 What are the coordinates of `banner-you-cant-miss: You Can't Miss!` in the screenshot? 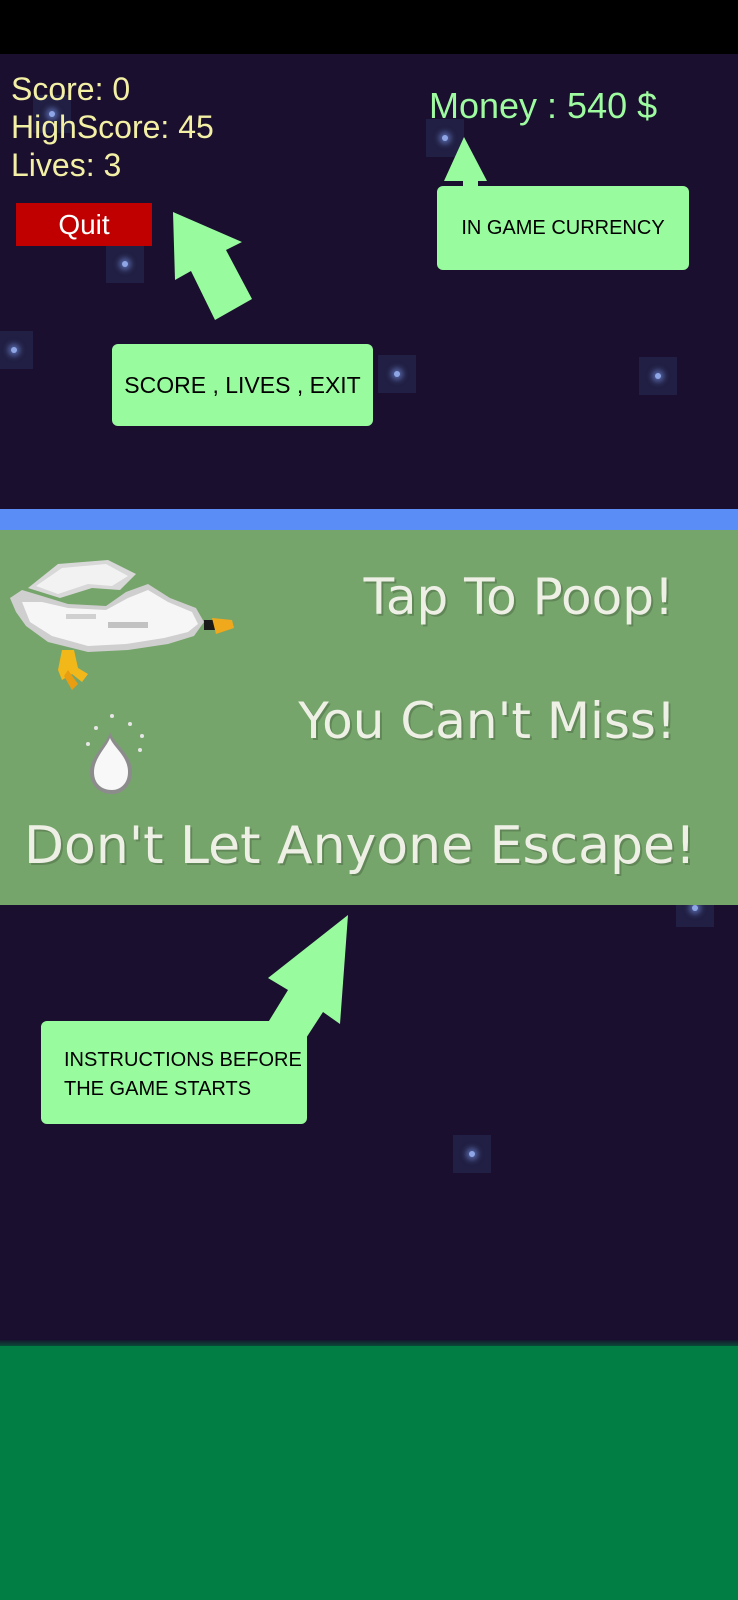 It's located at (487, 721).